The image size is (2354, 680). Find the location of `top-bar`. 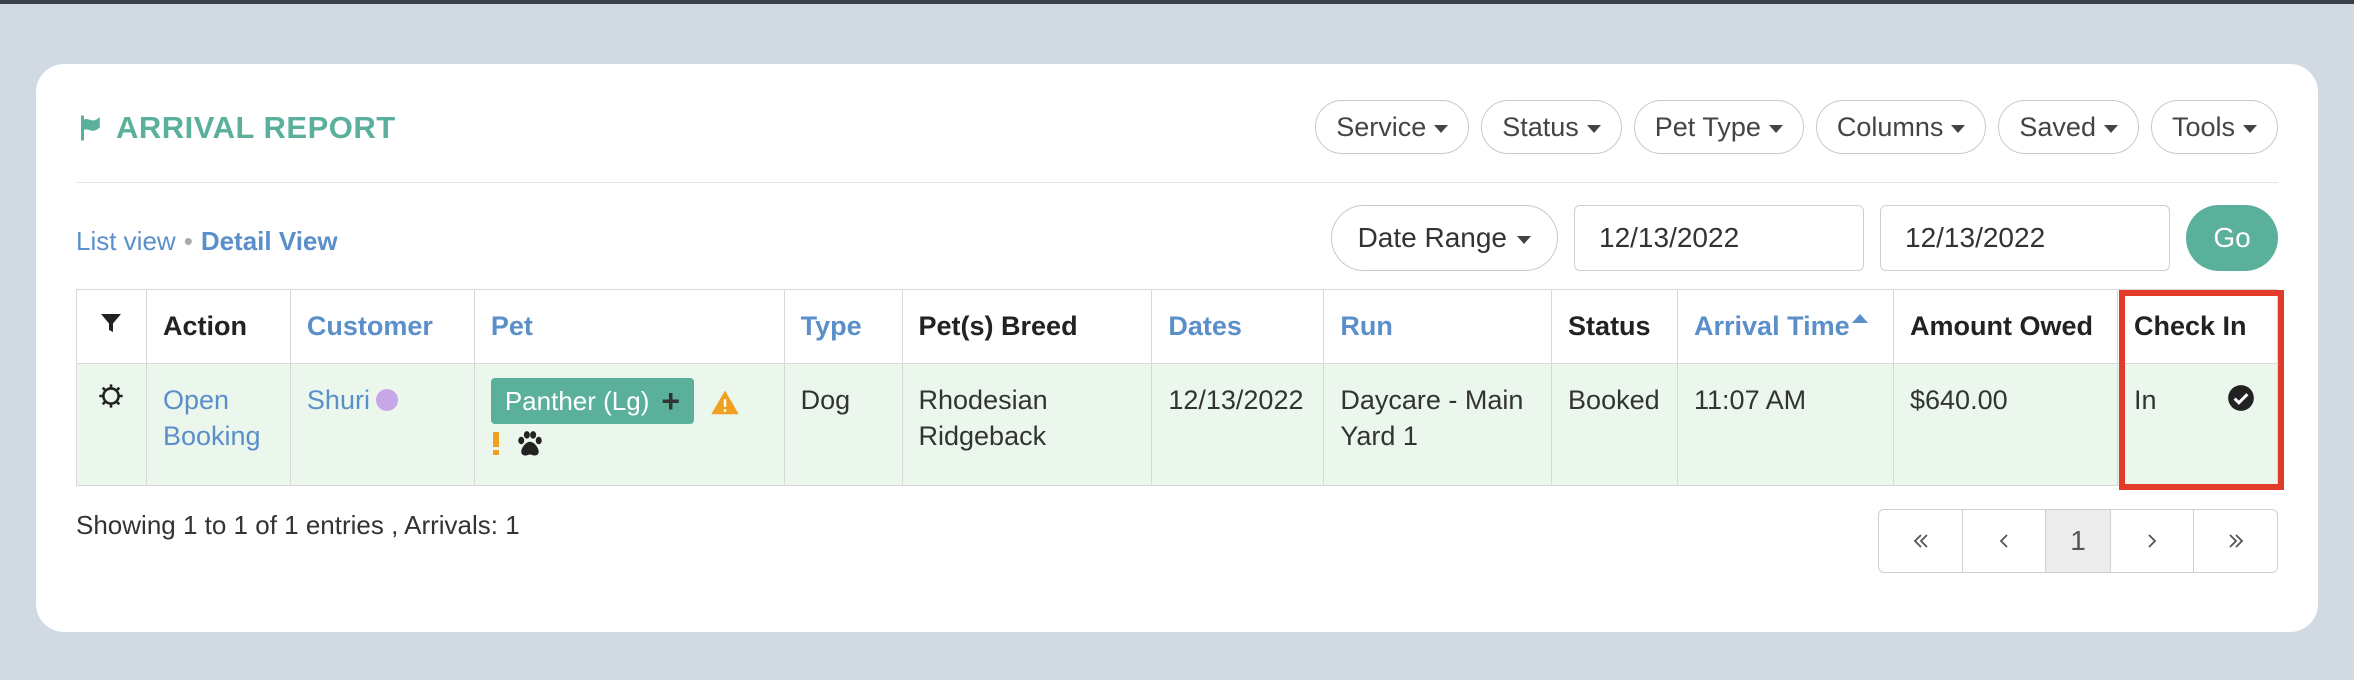

top-bar is located at coordinates (1177, 2).